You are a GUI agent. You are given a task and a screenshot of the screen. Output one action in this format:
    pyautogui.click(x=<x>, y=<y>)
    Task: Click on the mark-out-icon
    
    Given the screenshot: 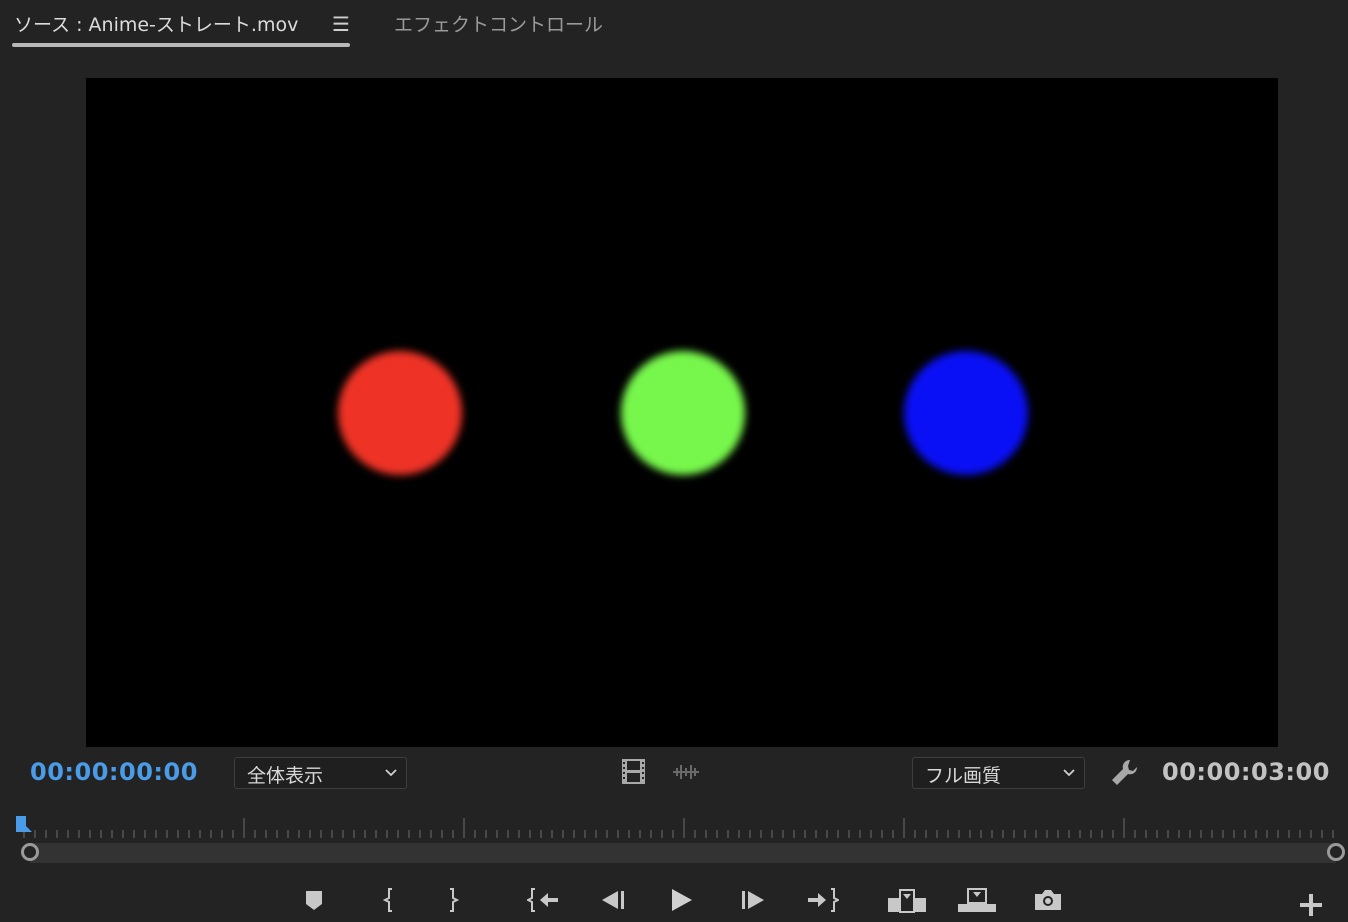 What is the action you would take?
    pyautogui.click(x=453, y=900)
    